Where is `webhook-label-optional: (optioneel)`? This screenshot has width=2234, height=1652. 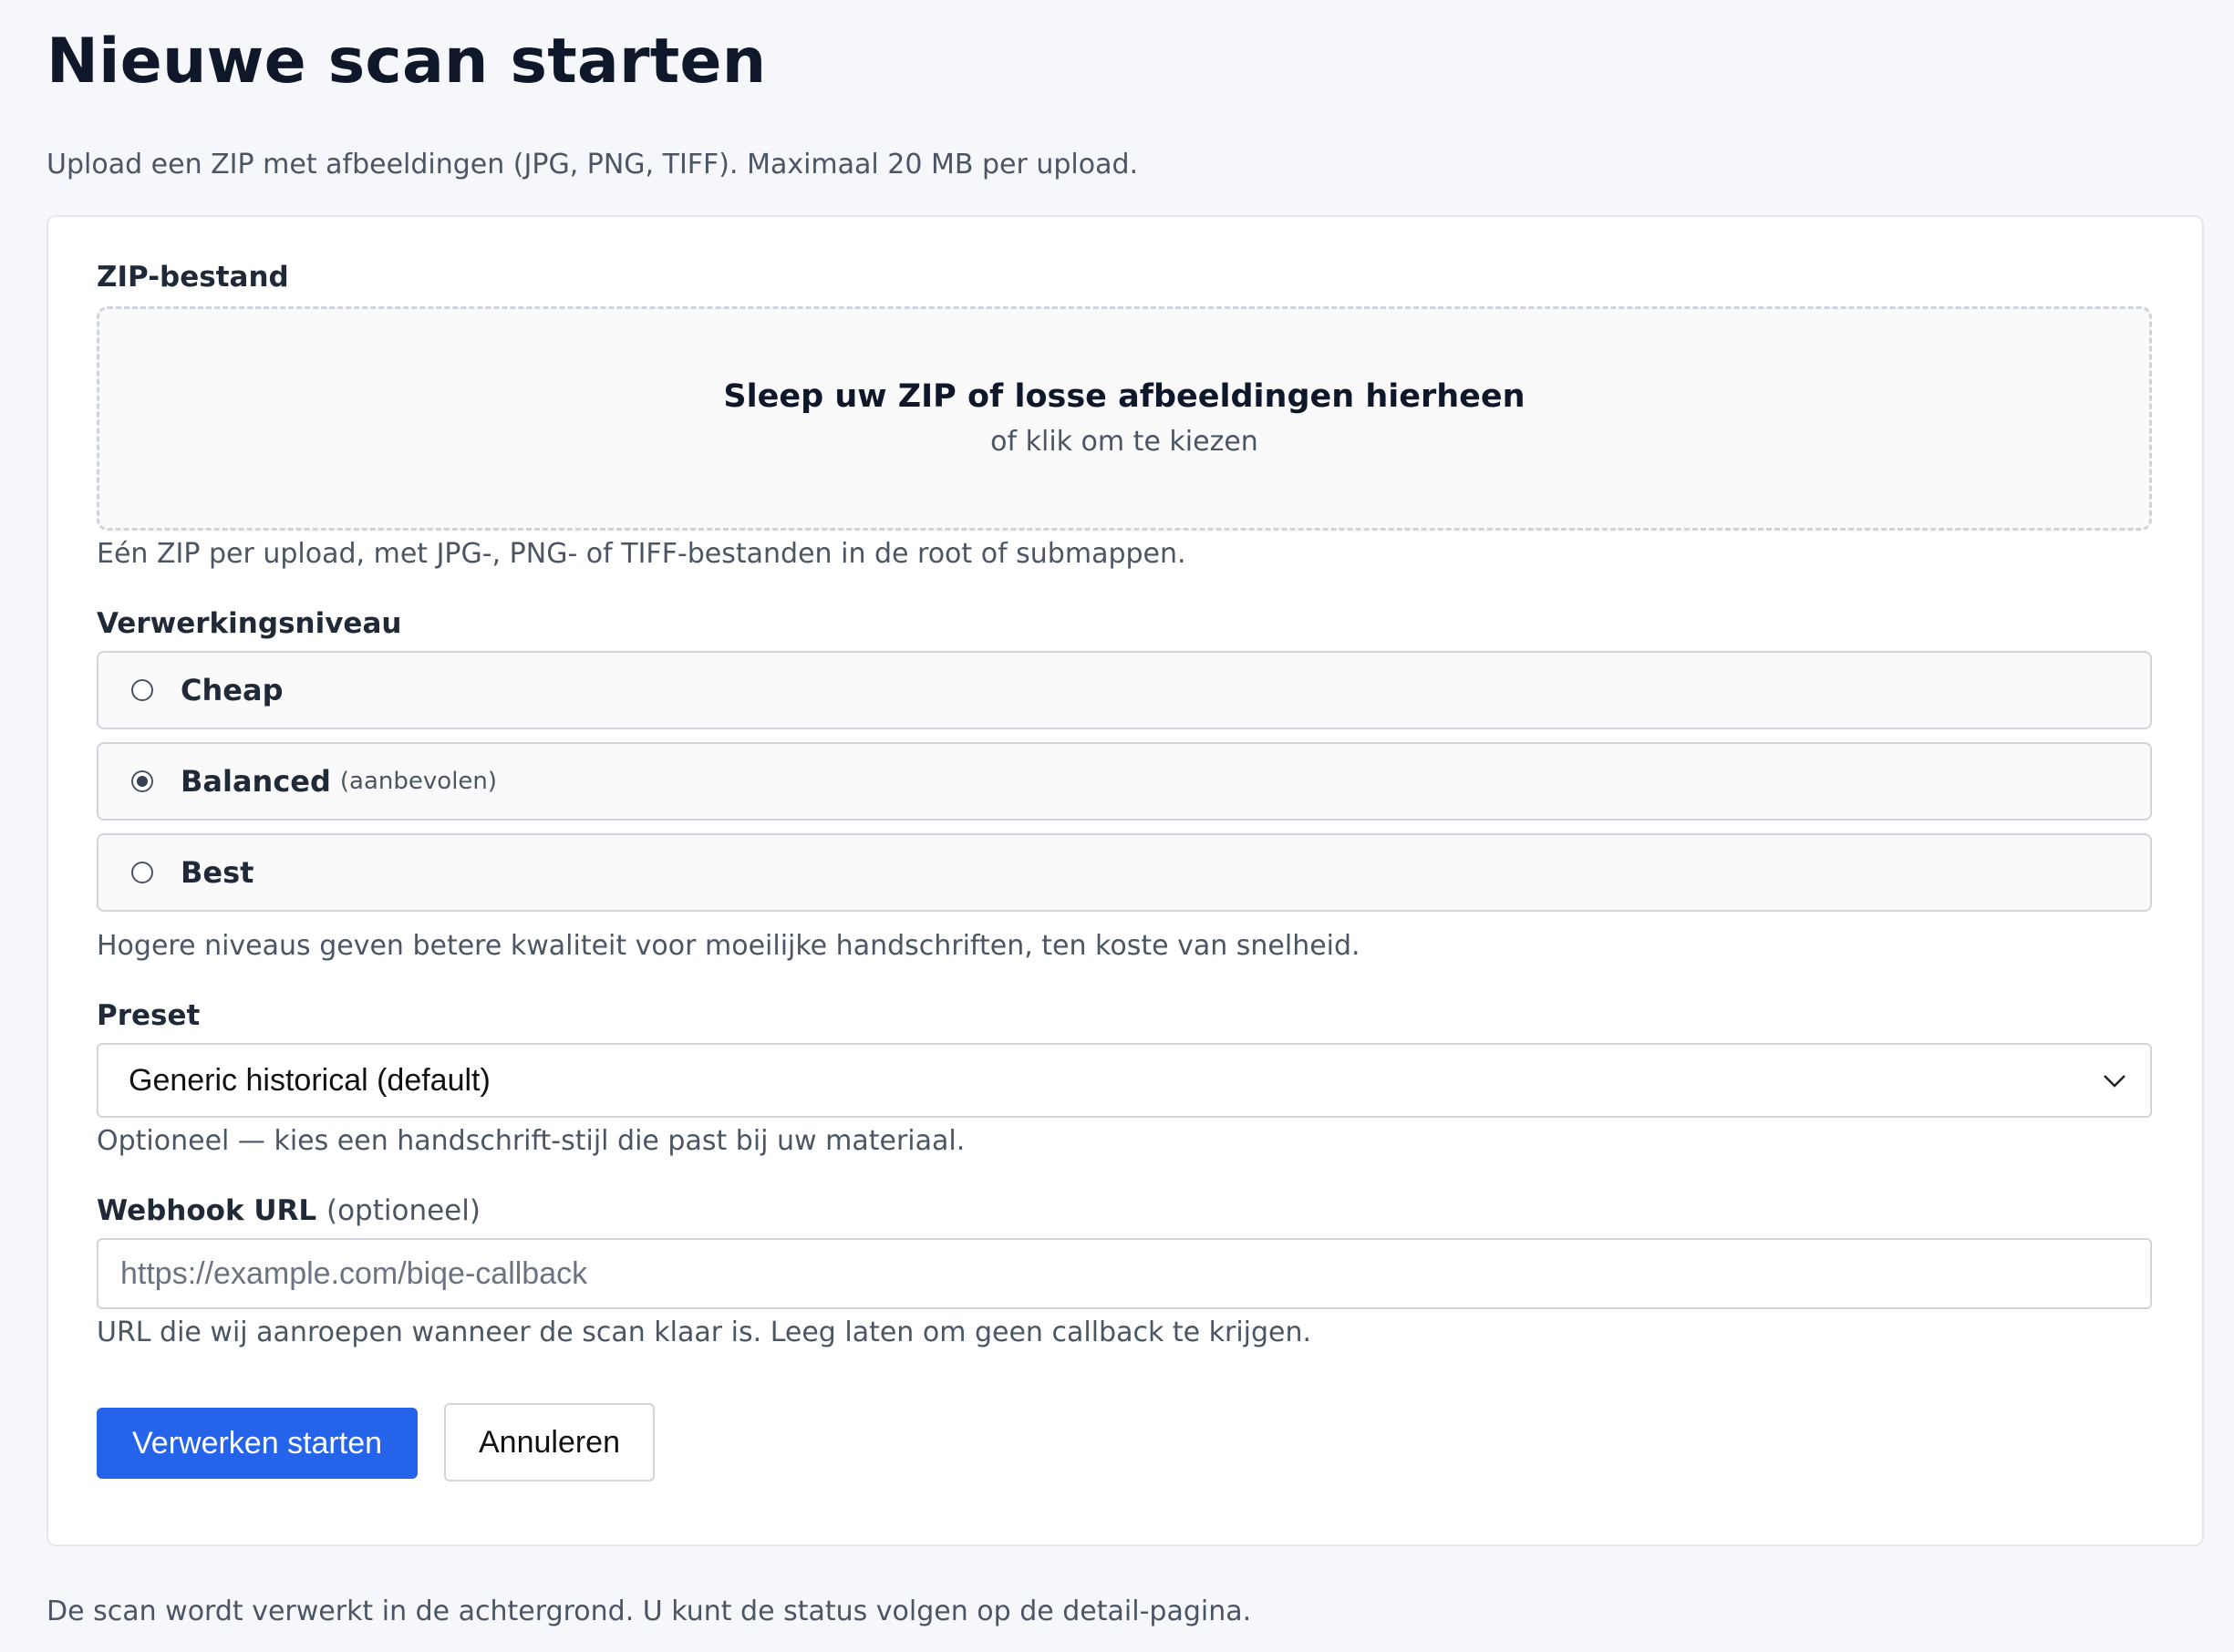 webhook-label-optional: (optioneel) is located at coordinates (403, 1210).